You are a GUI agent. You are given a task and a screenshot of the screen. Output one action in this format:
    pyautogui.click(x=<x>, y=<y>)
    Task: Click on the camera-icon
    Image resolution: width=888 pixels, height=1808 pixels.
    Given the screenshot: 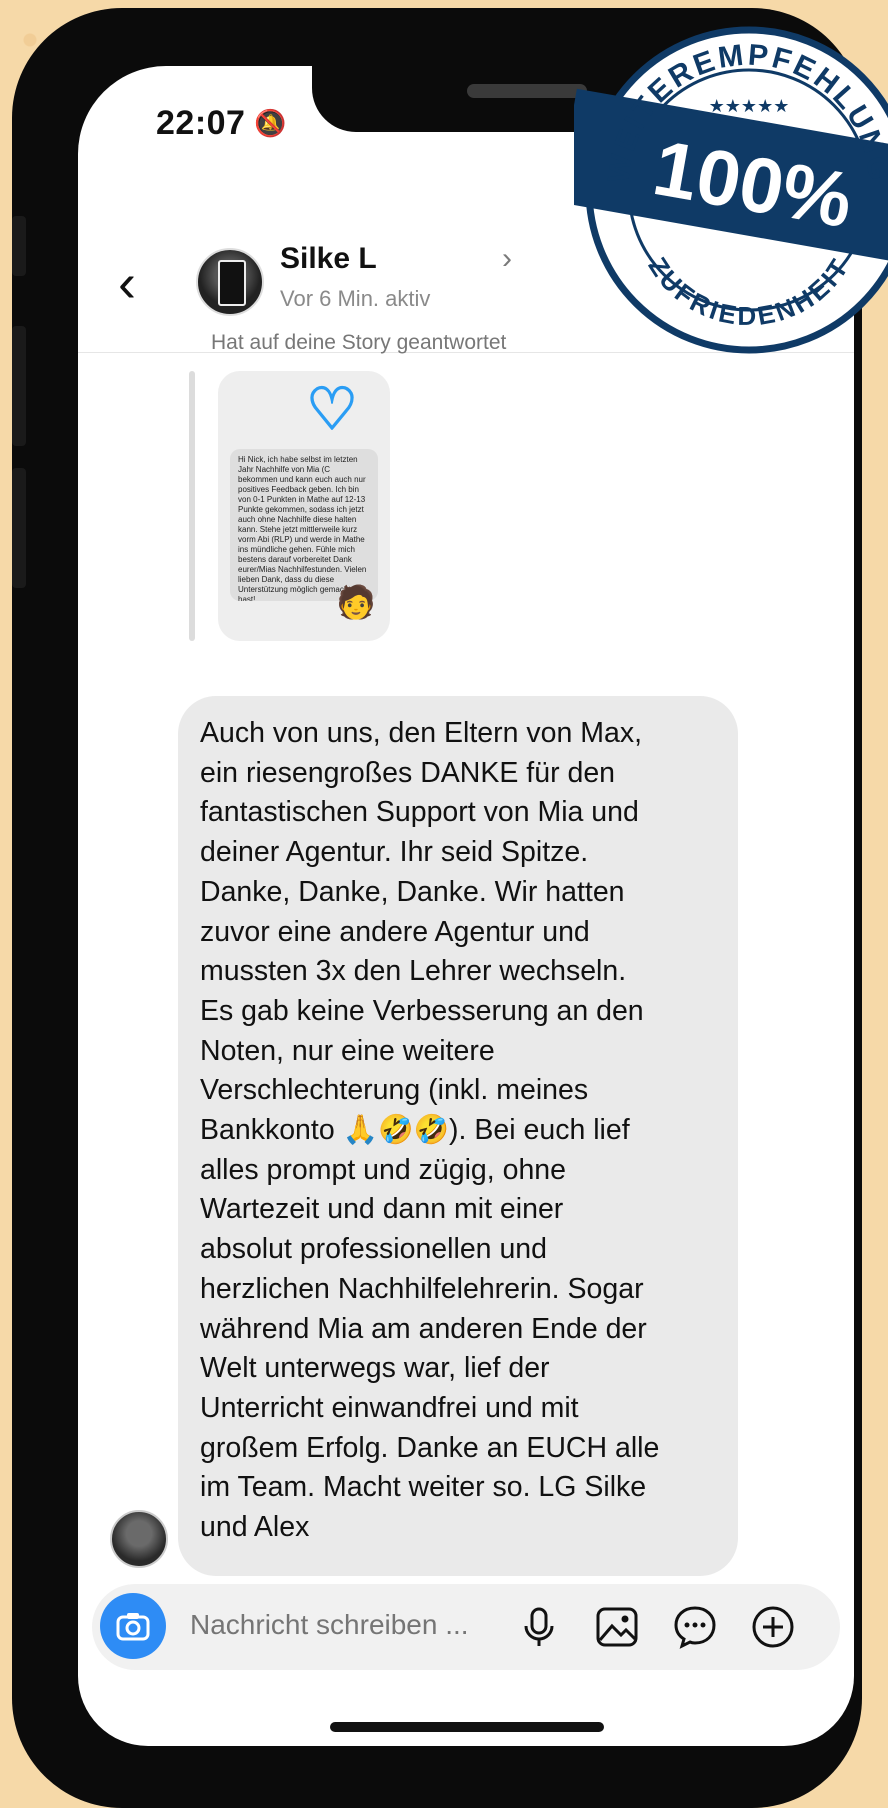 What is the action you would take?
    pyautogui.click(x=133, y=1627)
    